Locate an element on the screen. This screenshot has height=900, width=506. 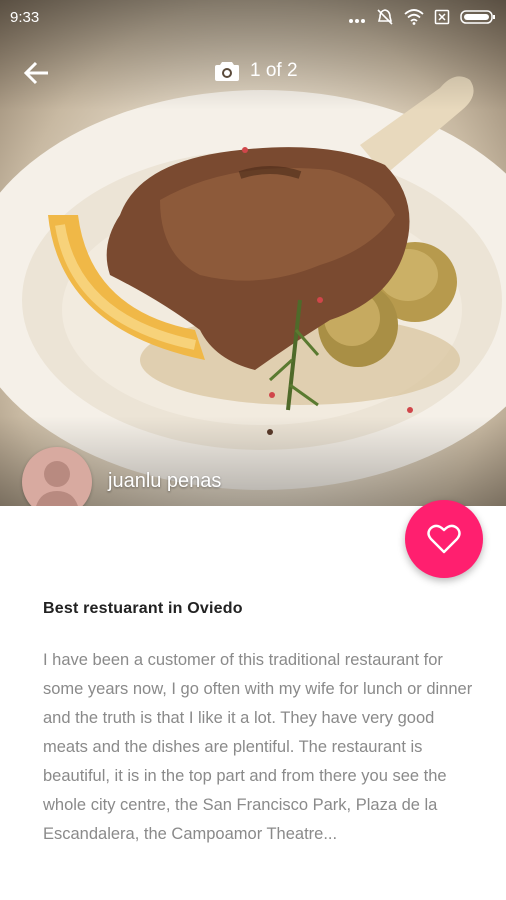
photo-counter: 1 of 2 is located at coordinates (256, 71).